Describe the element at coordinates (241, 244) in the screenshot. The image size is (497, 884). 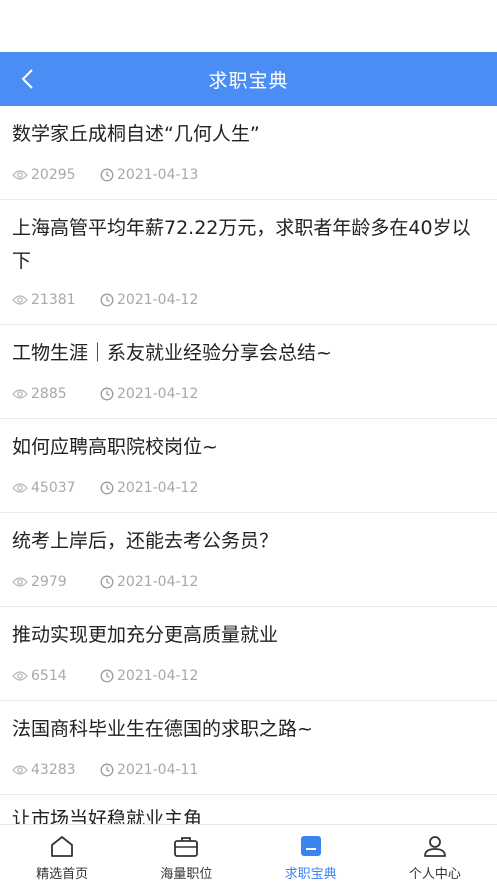
I see `article-title: 上海高管平均年薪72.22万元，求职者年龄多在40岁以下` at that location.